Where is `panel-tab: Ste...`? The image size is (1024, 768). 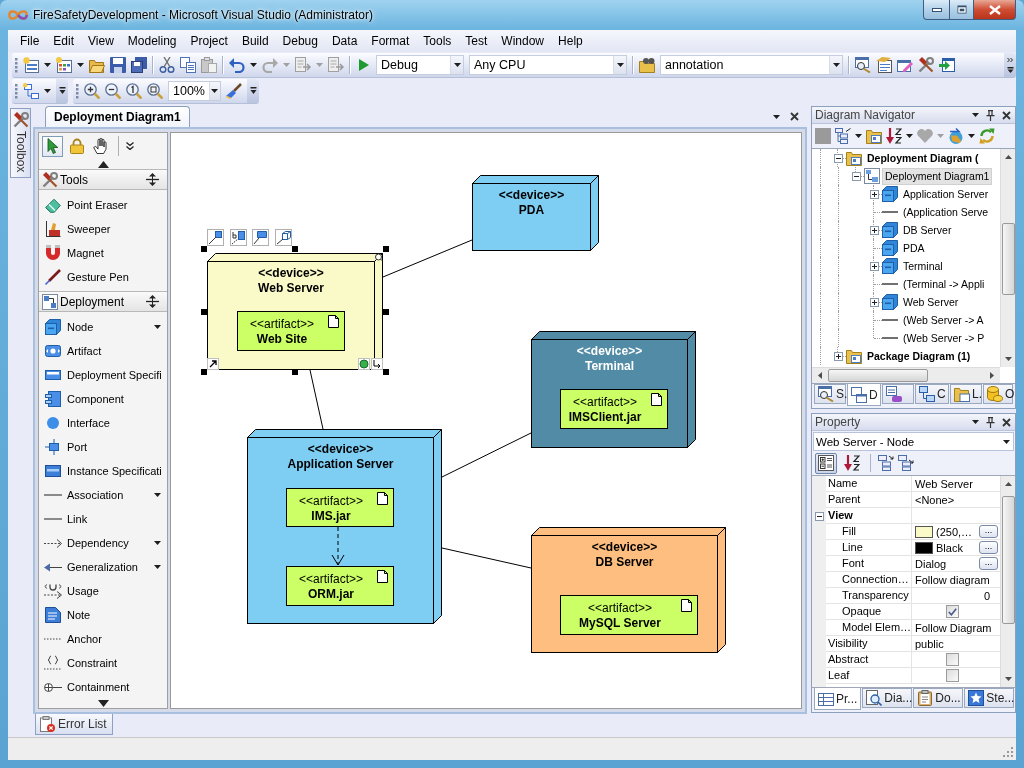 panel-tab: Ste... is located at coordinates (989, 698).